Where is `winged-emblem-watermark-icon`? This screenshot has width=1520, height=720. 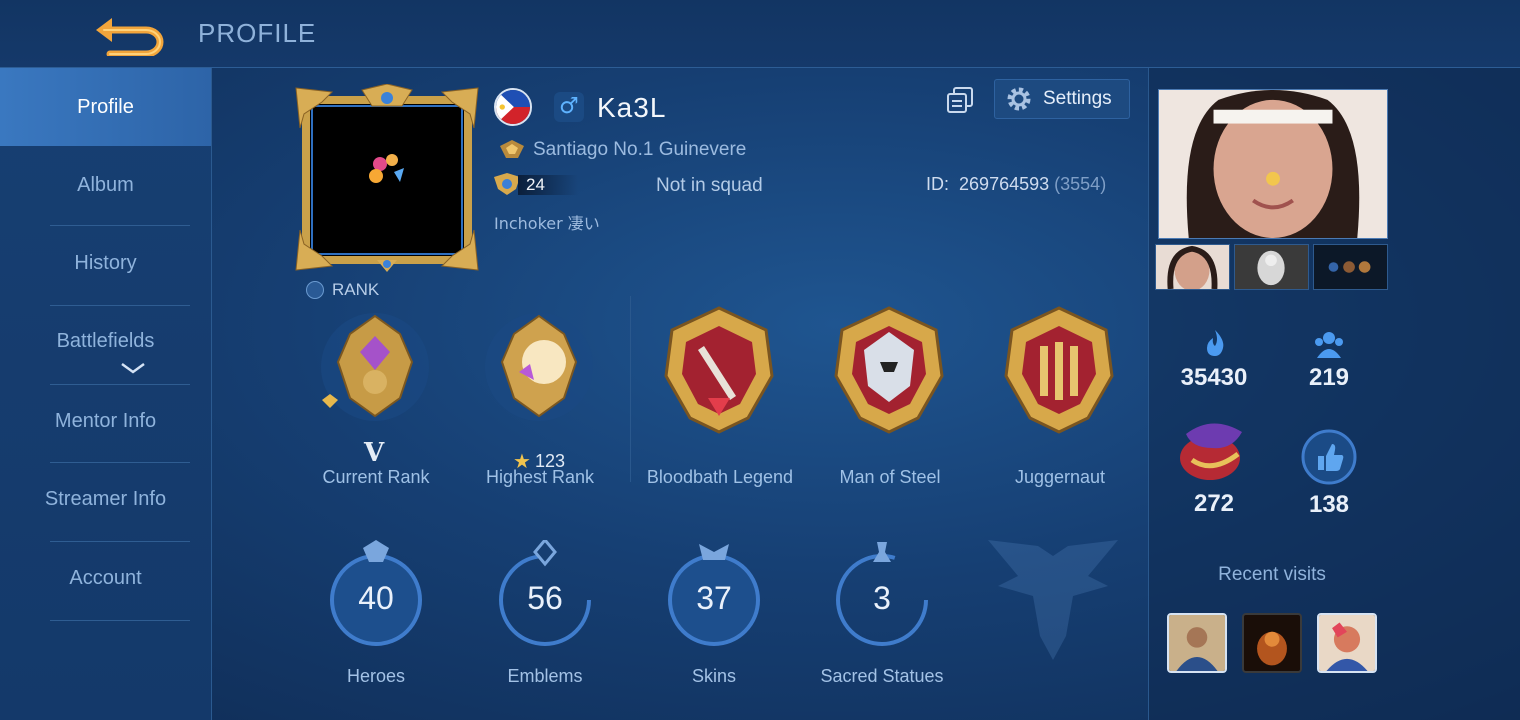
winged-emblem-watermark-icon is located at coordinates (1053, 600).